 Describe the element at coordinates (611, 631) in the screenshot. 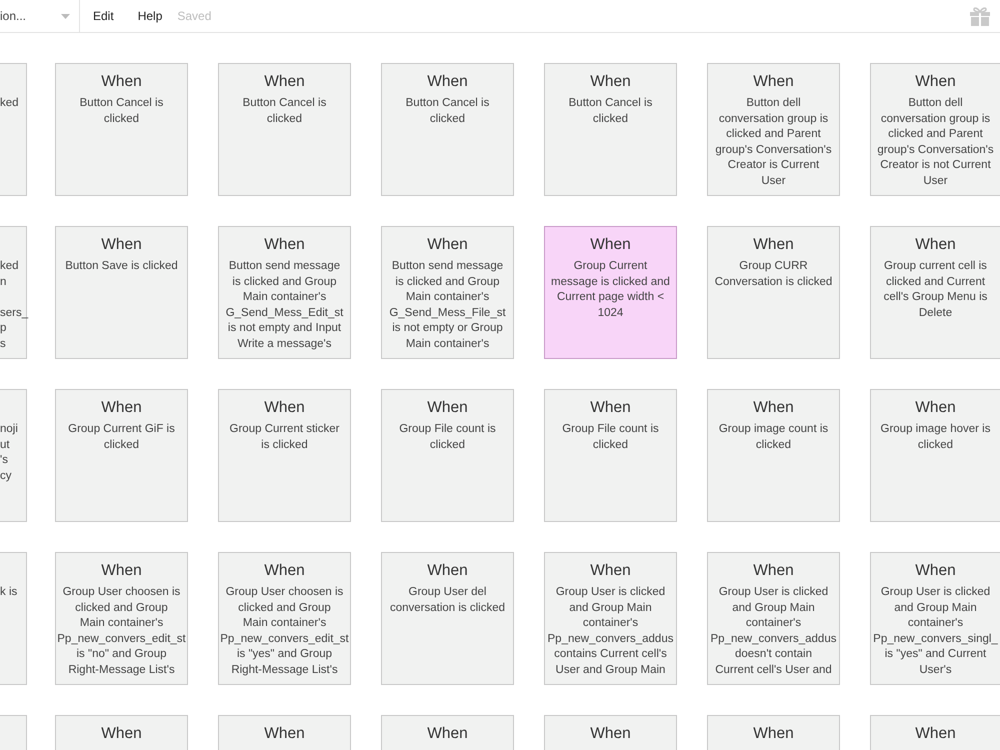

I see `card-condition: Group User is clicked and Group Main container's Pp_new_convers_addus contains Current cell's User and Group Main` at that location.